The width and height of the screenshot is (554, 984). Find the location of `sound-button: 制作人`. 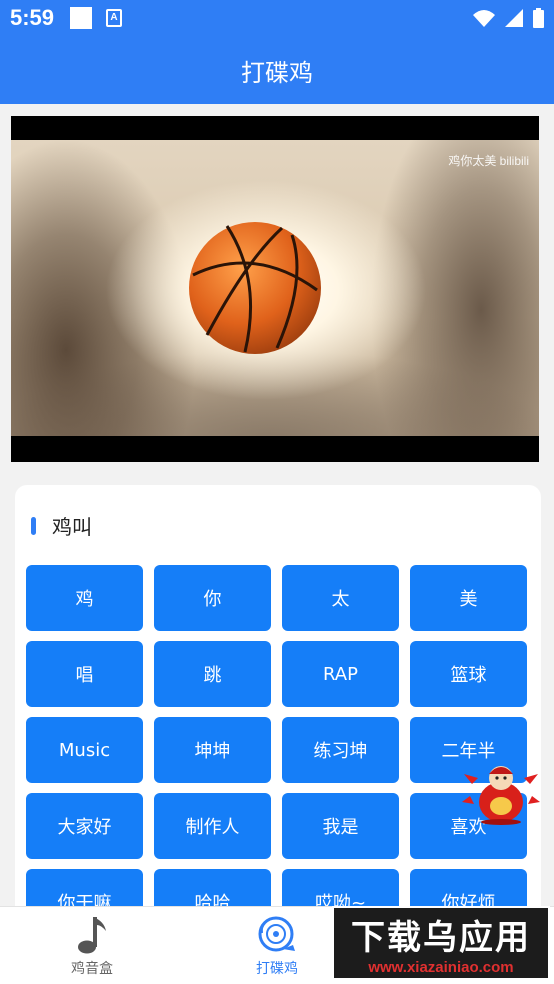

sound-button: 制作人 is located at coordinates (212, 826).